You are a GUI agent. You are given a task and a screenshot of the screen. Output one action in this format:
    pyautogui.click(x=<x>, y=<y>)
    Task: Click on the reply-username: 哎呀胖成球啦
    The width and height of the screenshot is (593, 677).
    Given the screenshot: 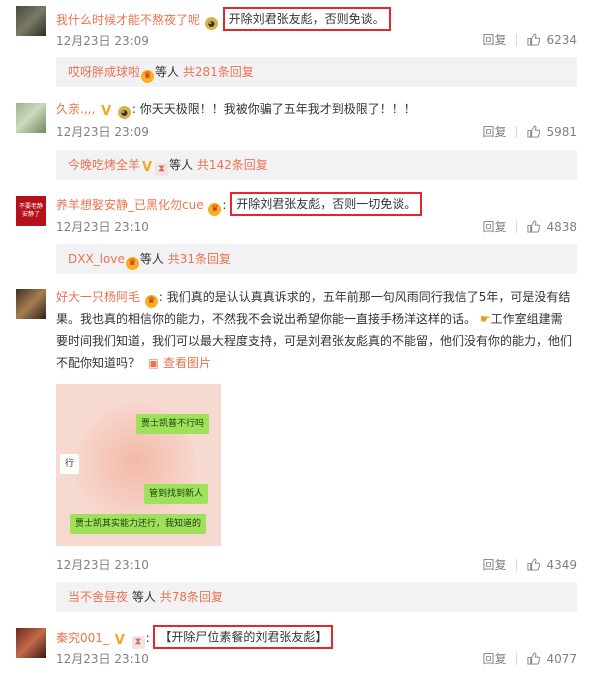 What is the action you would take?
    pyautogui.click(x=104, y=72)
    